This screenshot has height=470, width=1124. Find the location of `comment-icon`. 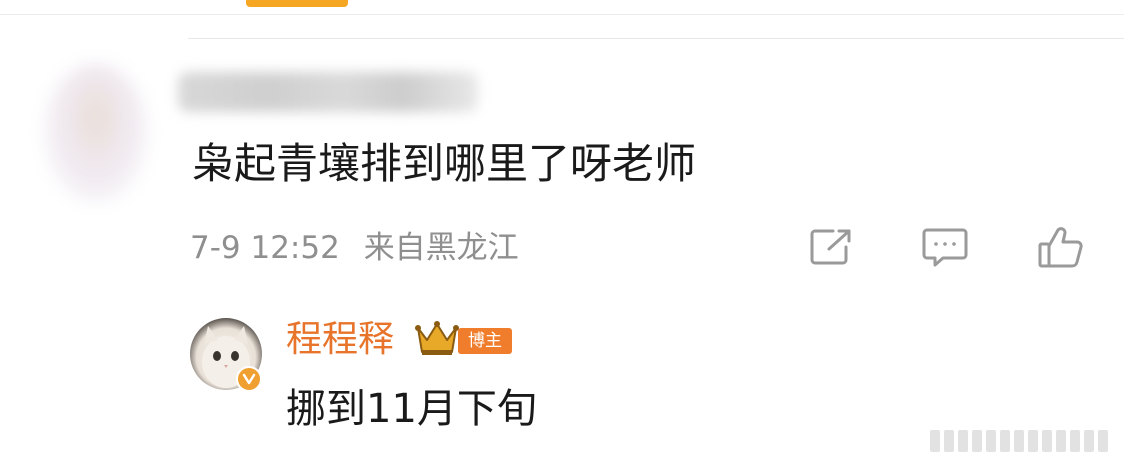

comment-icon is located at coordinates (945, 247).